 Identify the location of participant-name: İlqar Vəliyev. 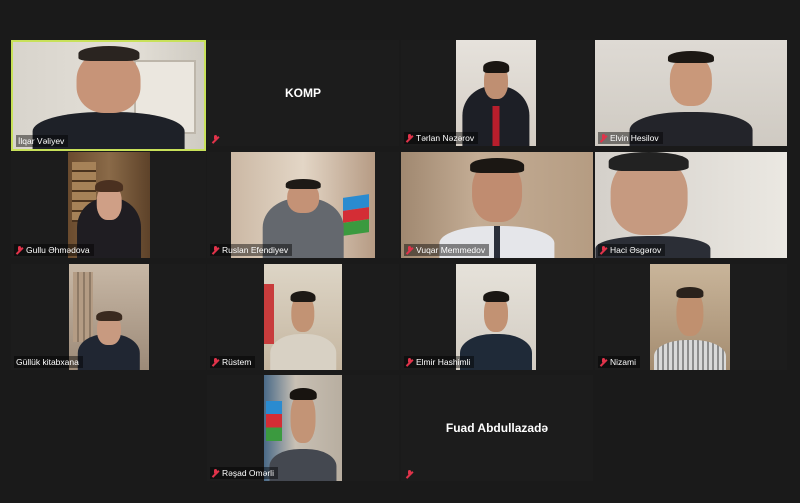
(41, 141).